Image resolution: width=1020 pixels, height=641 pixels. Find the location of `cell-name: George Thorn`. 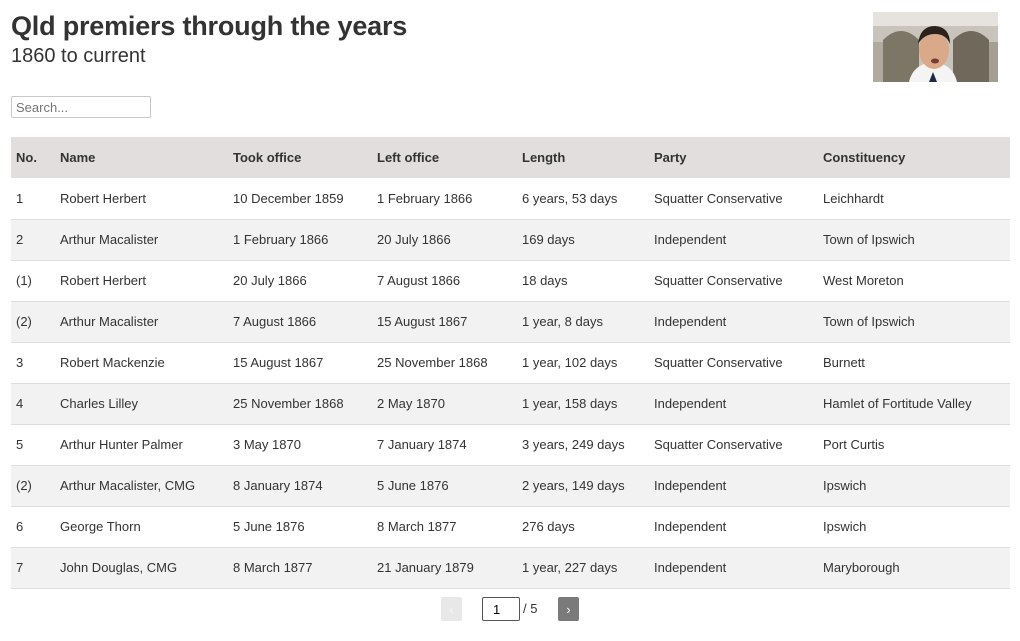

cell-name: George Thorn is located at coordinates (100, 526).